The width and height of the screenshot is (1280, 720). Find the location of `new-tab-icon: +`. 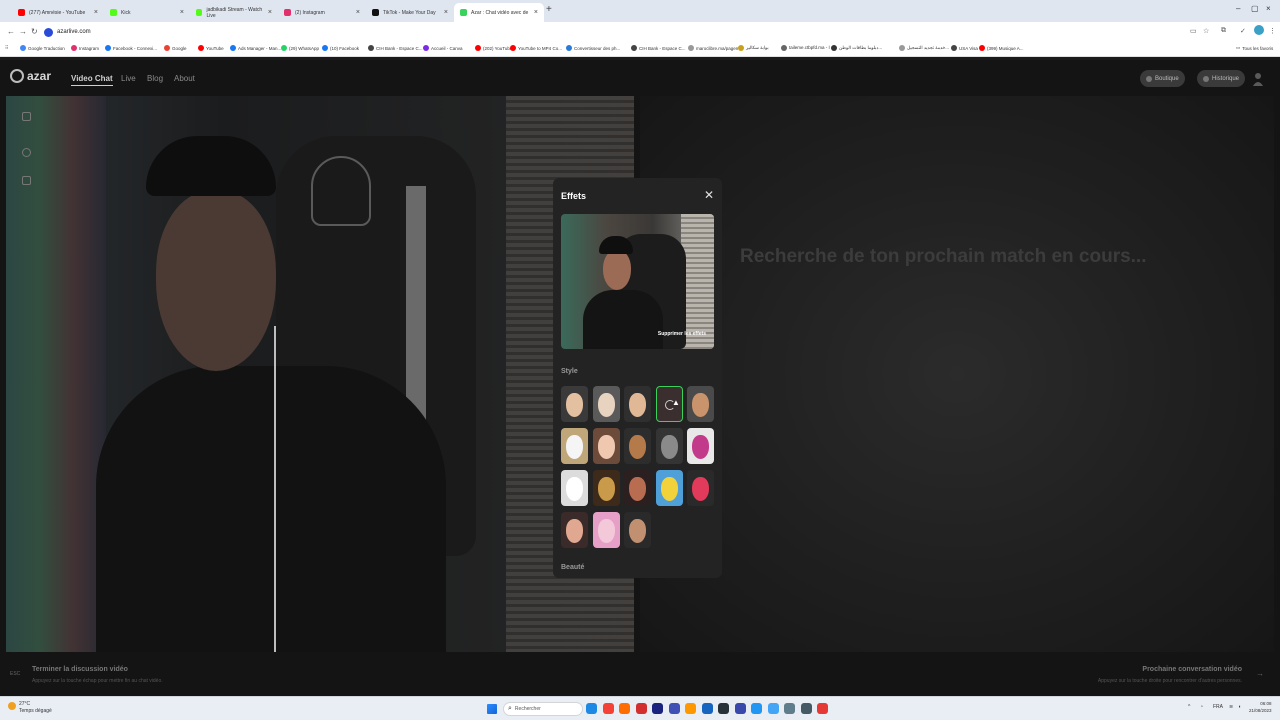

new-tab-icon: + is located at coordinates (549, 9).